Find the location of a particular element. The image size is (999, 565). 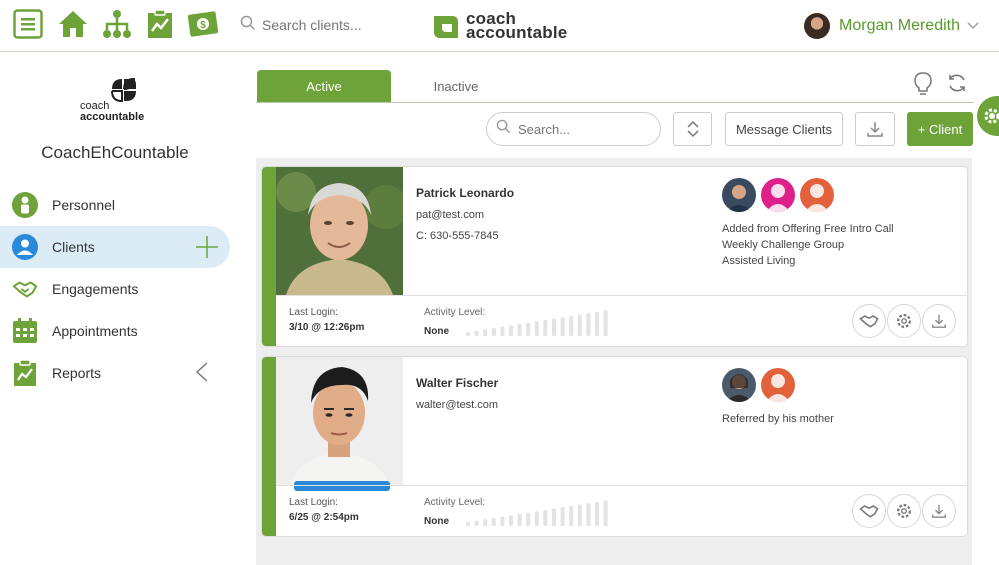

last-login-value: 6/25 @ 2:54pm is located at coordinates (324, 517).